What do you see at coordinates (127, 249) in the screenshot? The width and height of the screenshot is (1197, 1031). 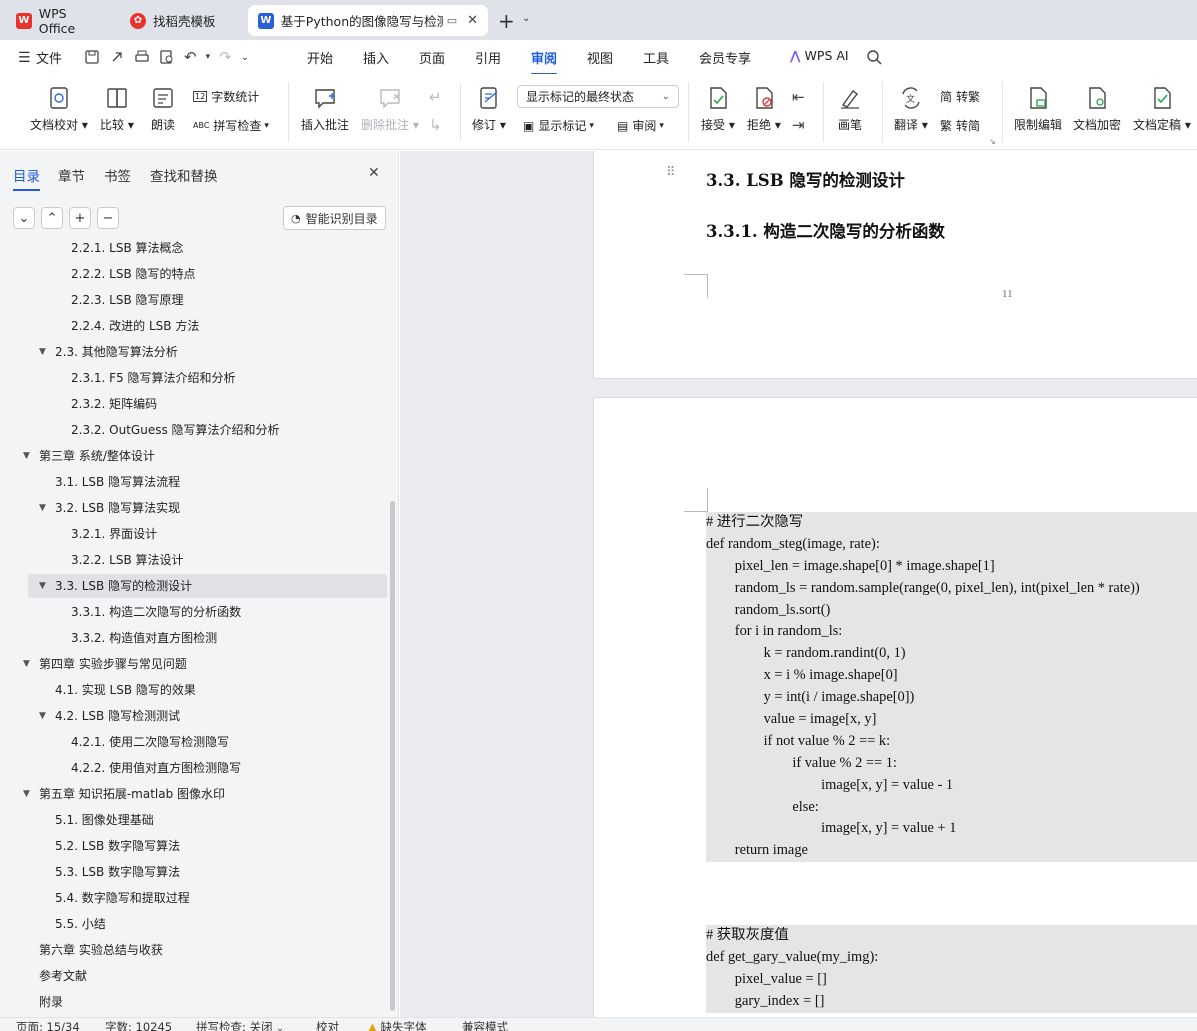 I see `toc-item: 2.2.1. LSB 算法概念` at bounding box center [127, 249].